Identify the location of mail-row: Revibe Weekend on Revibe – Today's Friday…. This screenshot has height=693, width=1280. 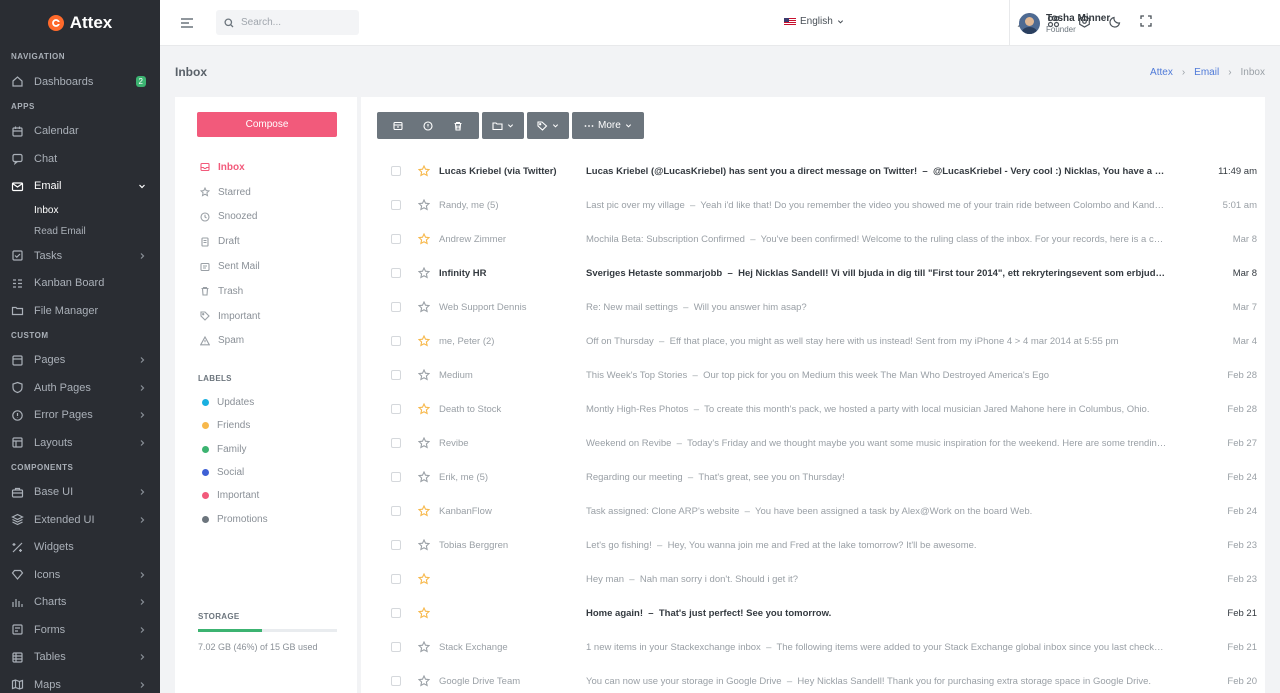
(817, 443).